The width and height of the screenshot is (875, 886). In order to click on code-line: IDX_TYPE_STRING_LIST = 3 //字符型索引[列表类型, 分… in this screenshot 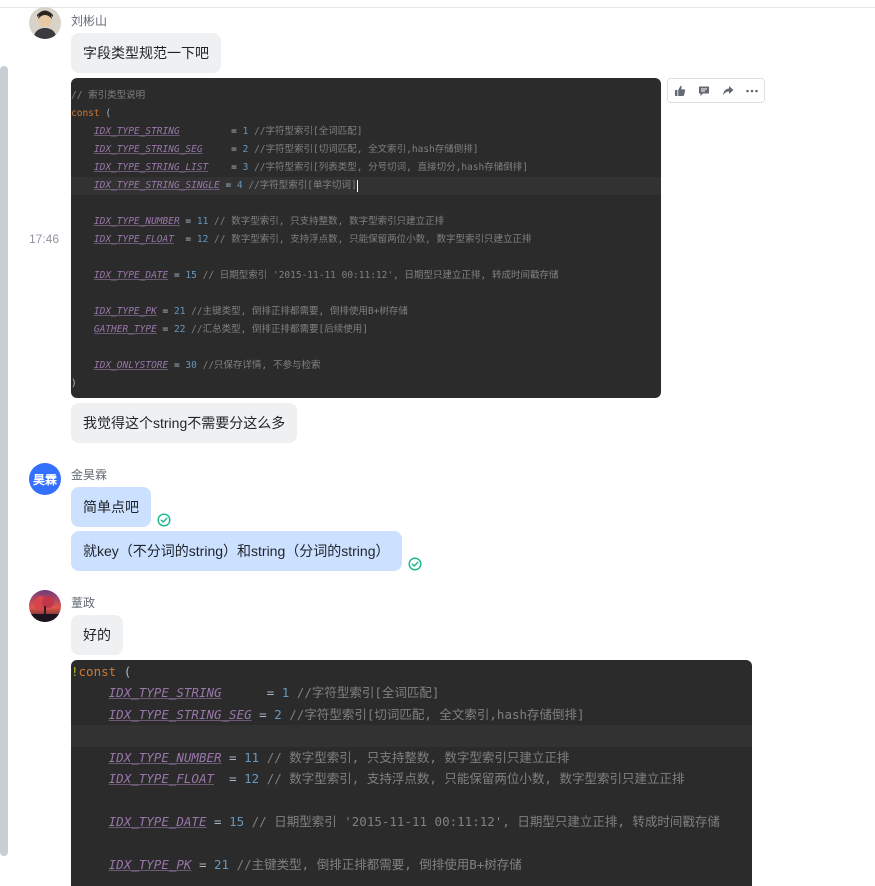, I will do `click(310, 167)`.